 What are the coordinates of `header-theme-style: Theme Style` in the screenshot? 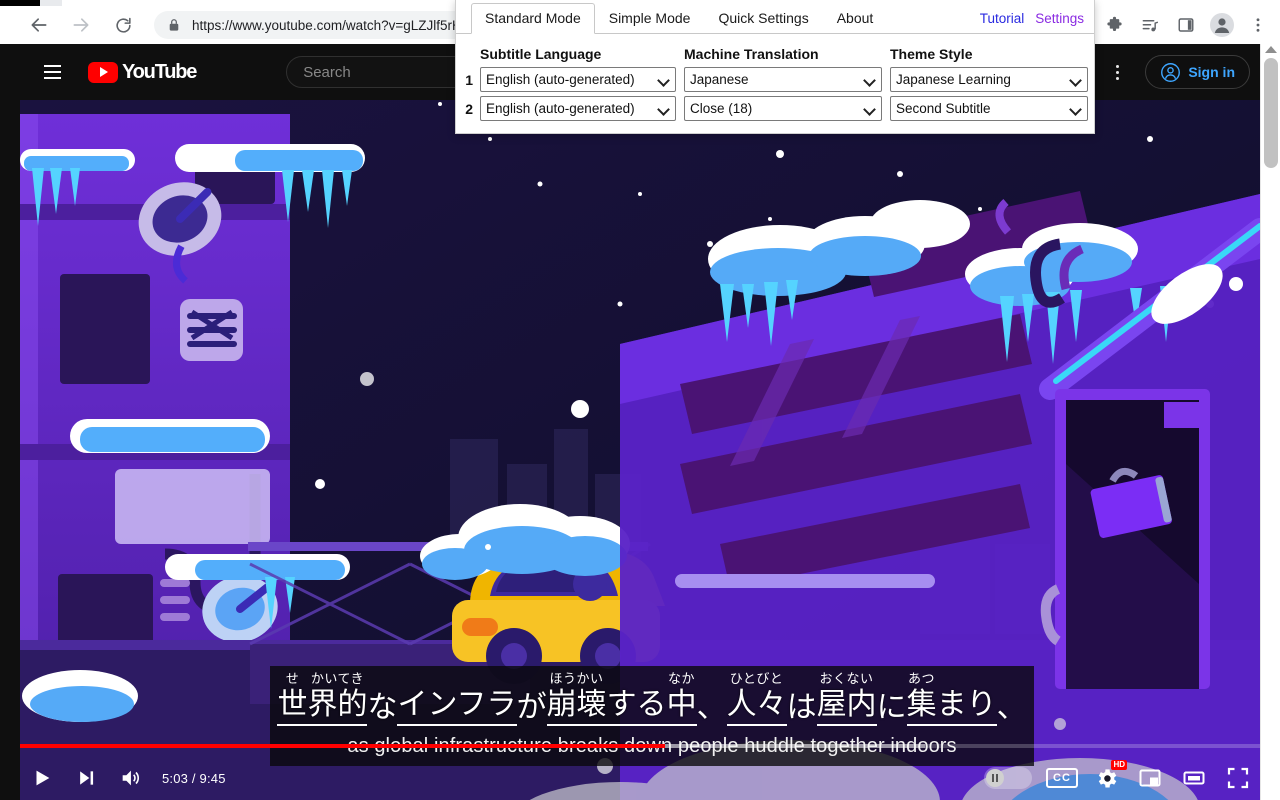 It's located at (931, 53).